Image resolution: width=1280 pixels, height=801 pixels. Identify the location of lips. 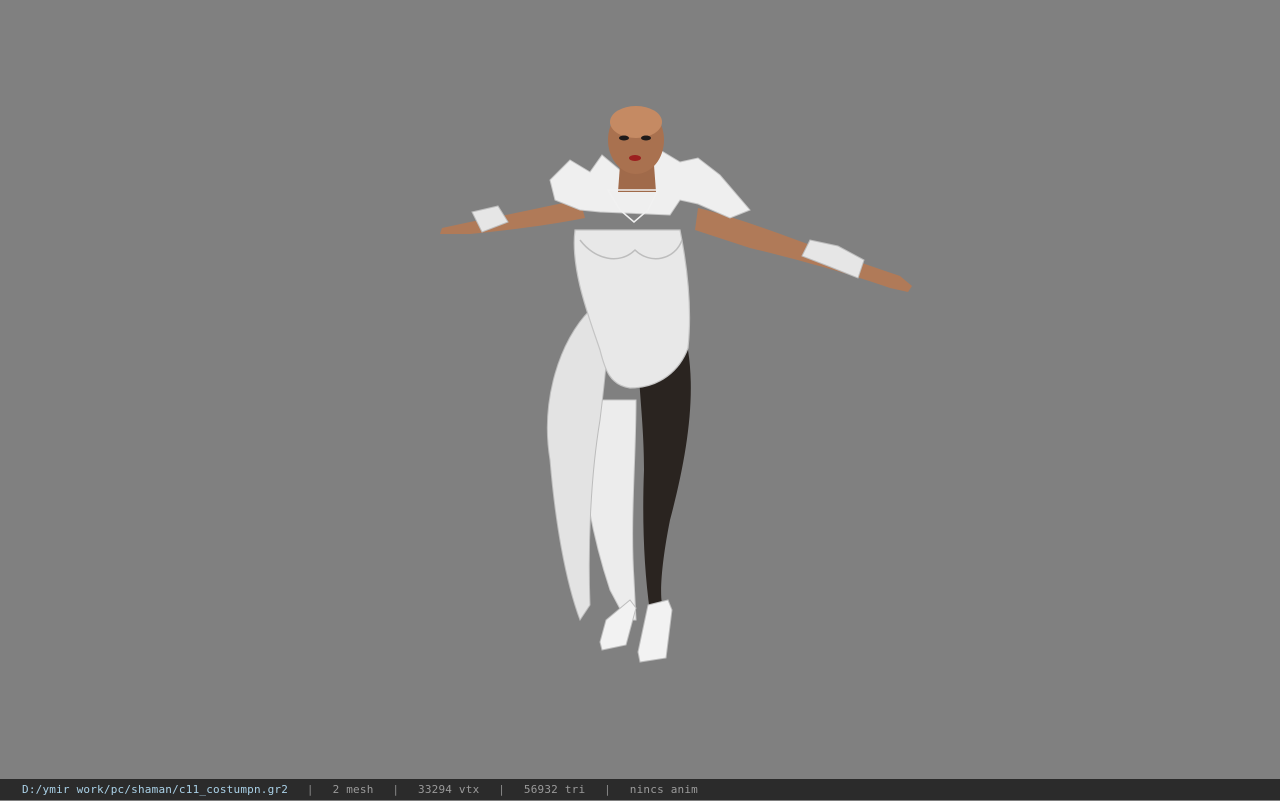
(635, 158).